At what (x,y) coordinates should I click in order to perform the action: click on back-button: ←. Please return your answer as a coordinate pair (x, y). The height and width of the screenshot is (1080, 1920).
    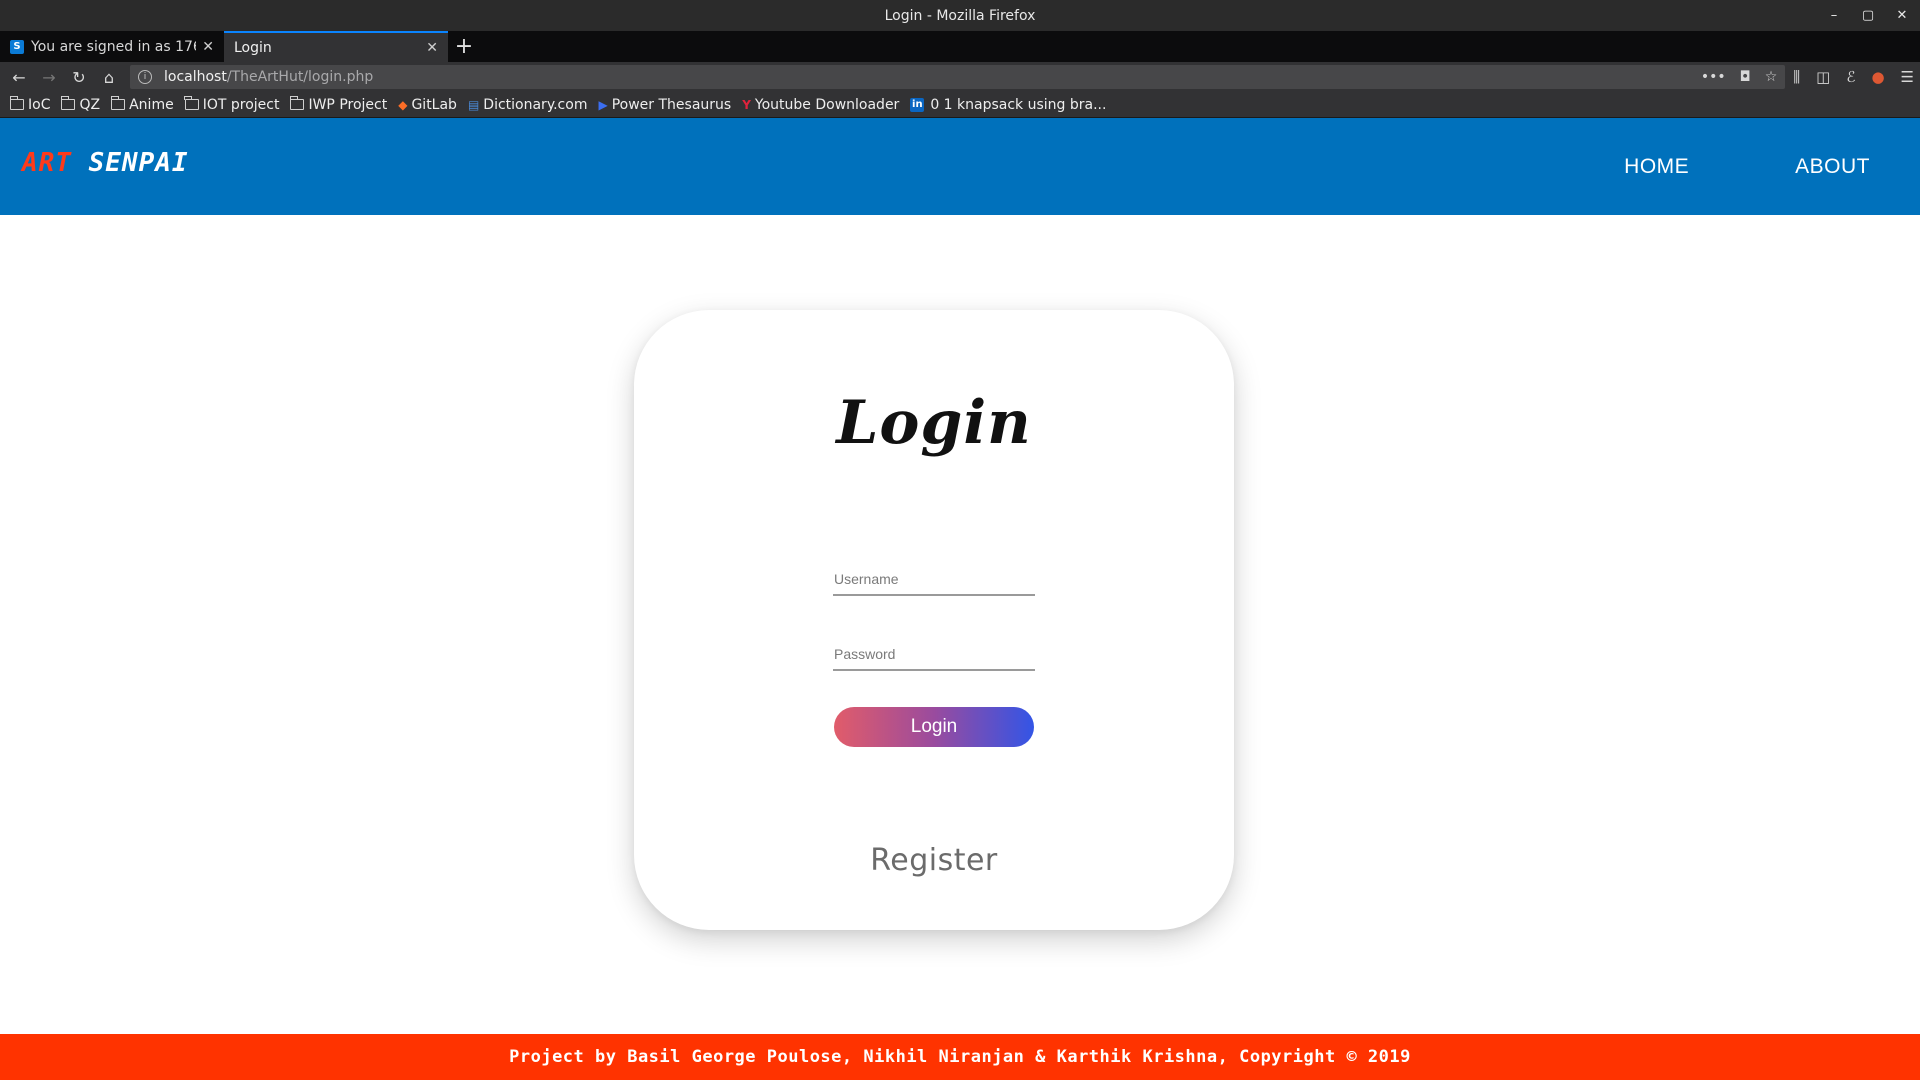
    Looking at the image, I should click on (19, 77).